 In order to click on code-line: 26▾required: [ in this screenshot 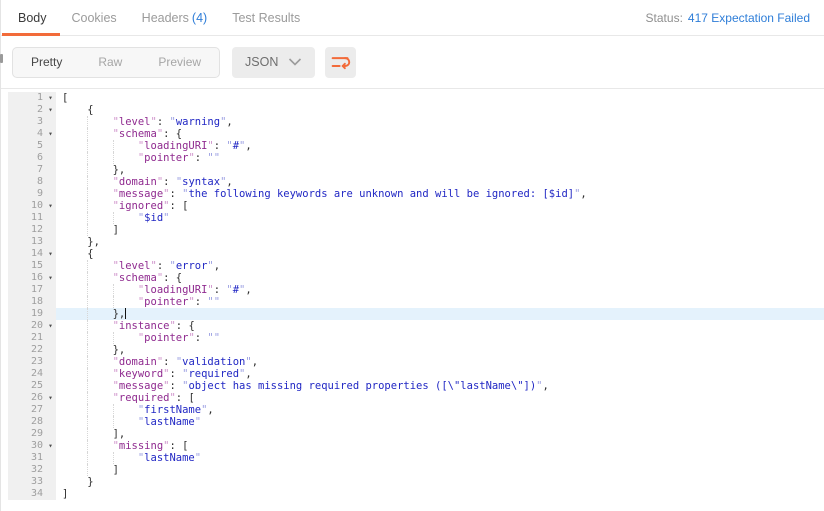, I will do `click(412, 398)`.